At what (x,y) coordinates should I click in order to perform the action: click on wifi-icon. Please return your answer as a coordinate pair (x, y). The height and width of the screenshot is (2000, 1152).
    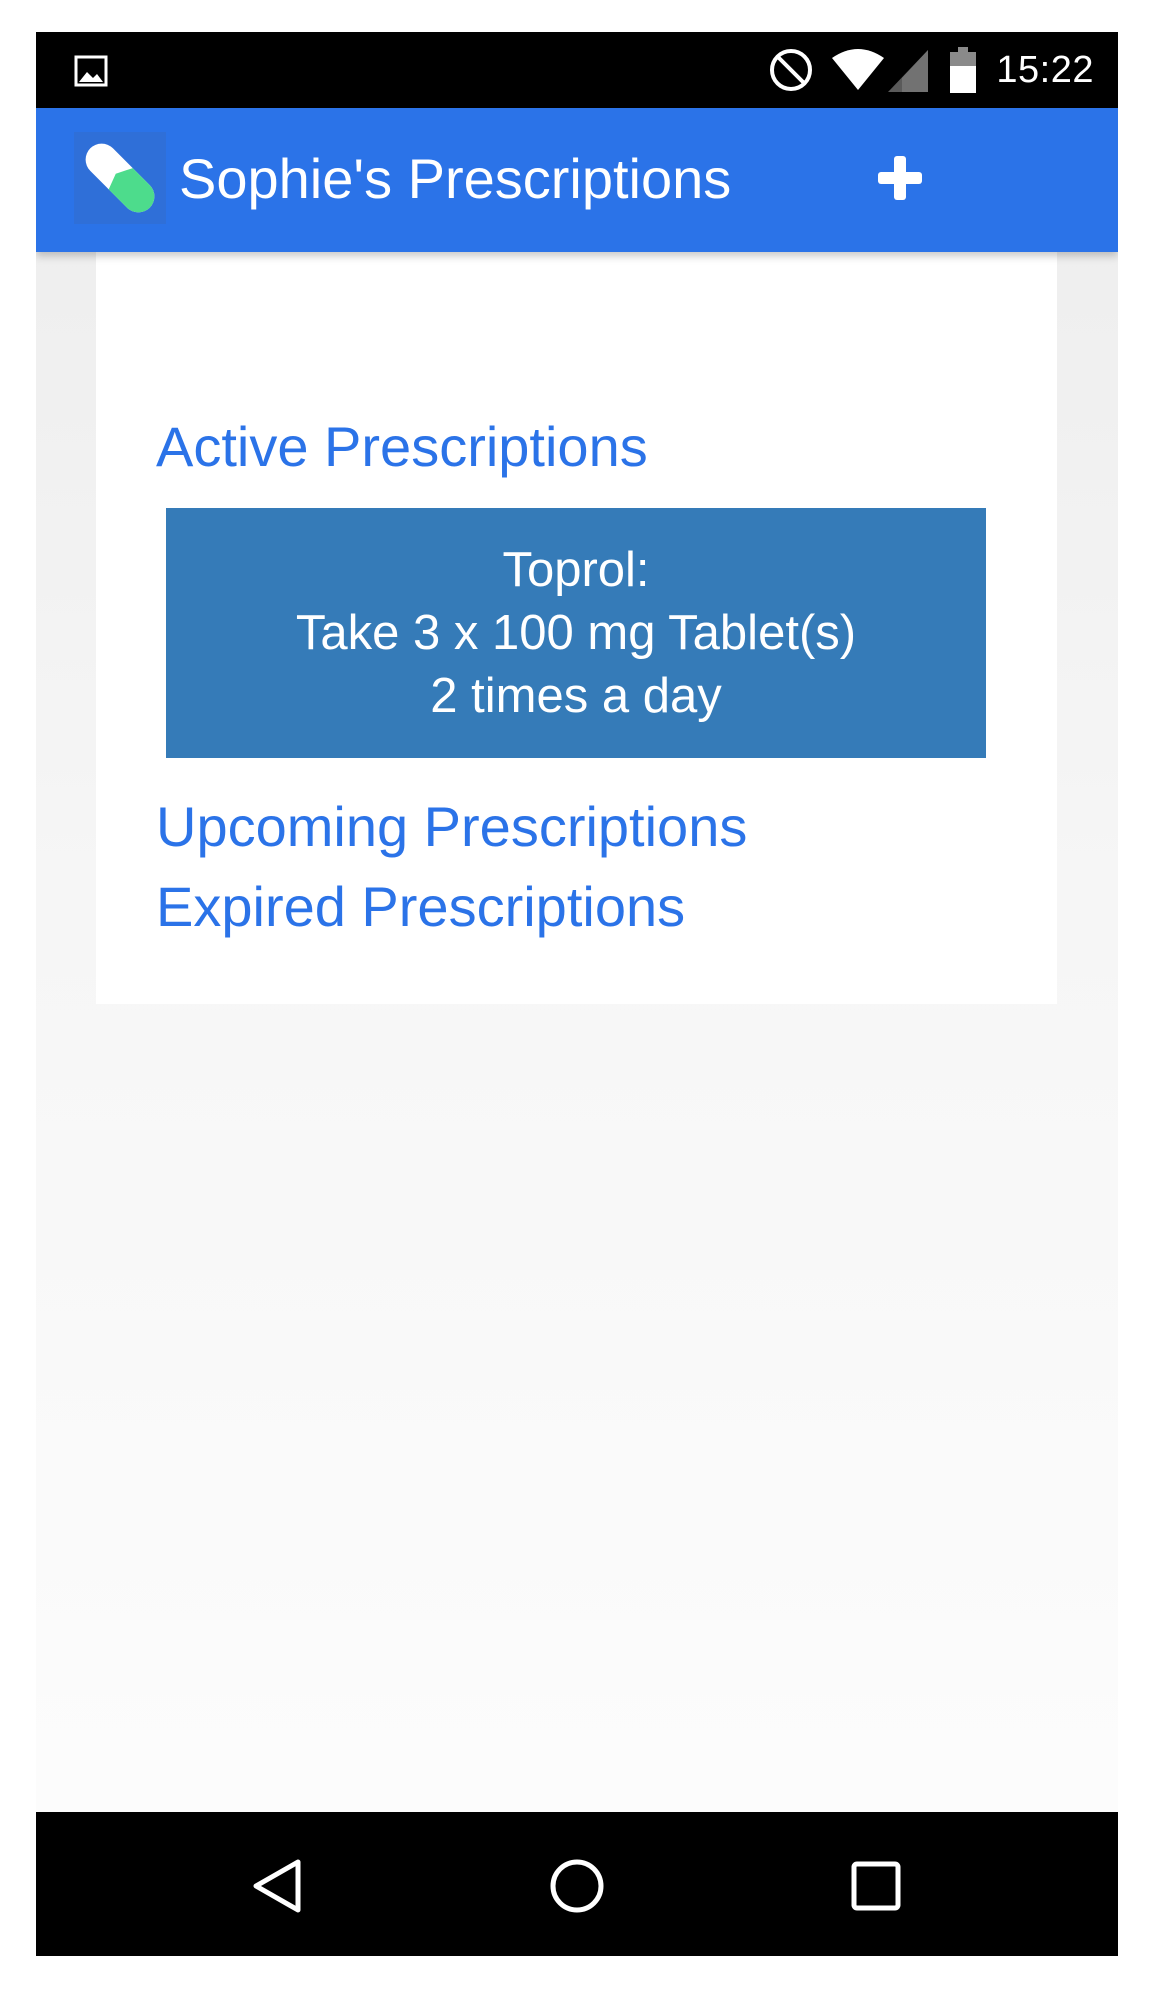
    Looking at the image, I should click on (858, 69).